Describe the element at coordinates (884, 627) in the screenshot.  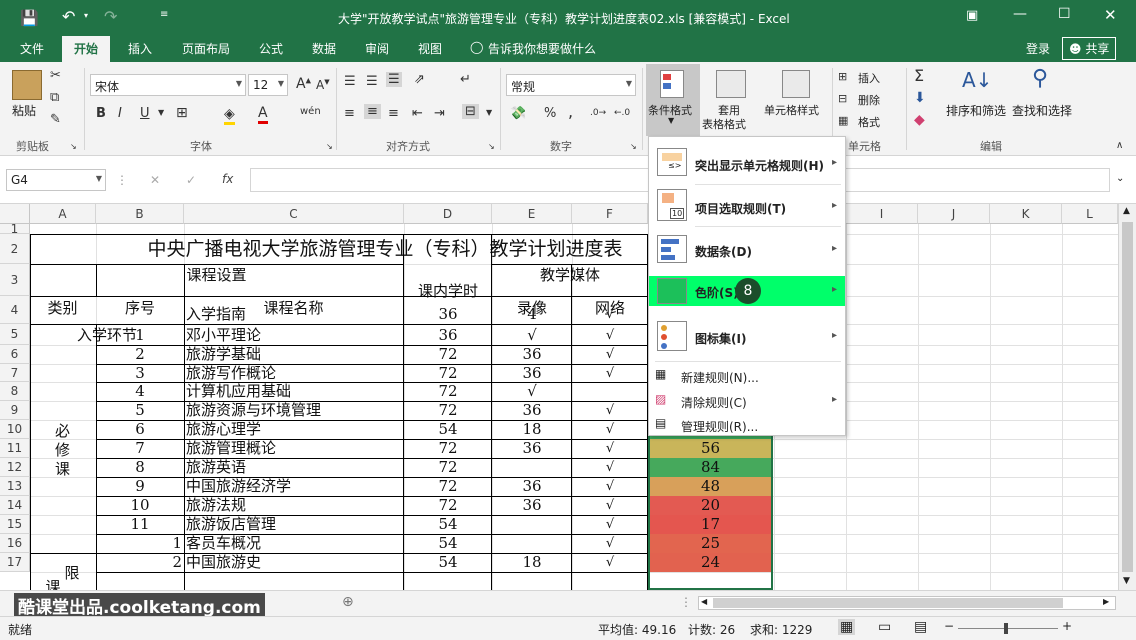
I see `page-layout-view-icon: ▭` at that location.